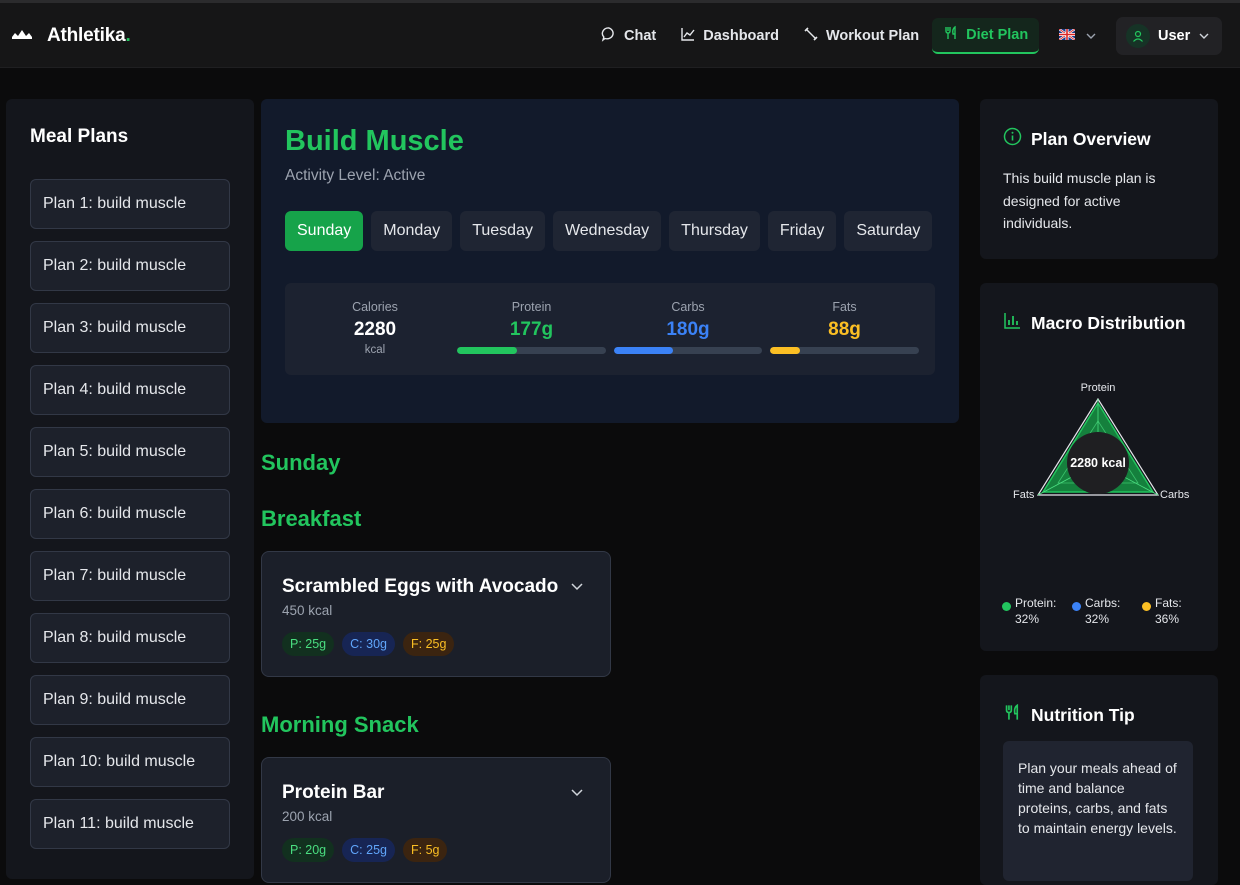  What do you see at coordinates (1078, 36) in the screenshot?
I see `language-selector` at bounding box center [1078, 36].